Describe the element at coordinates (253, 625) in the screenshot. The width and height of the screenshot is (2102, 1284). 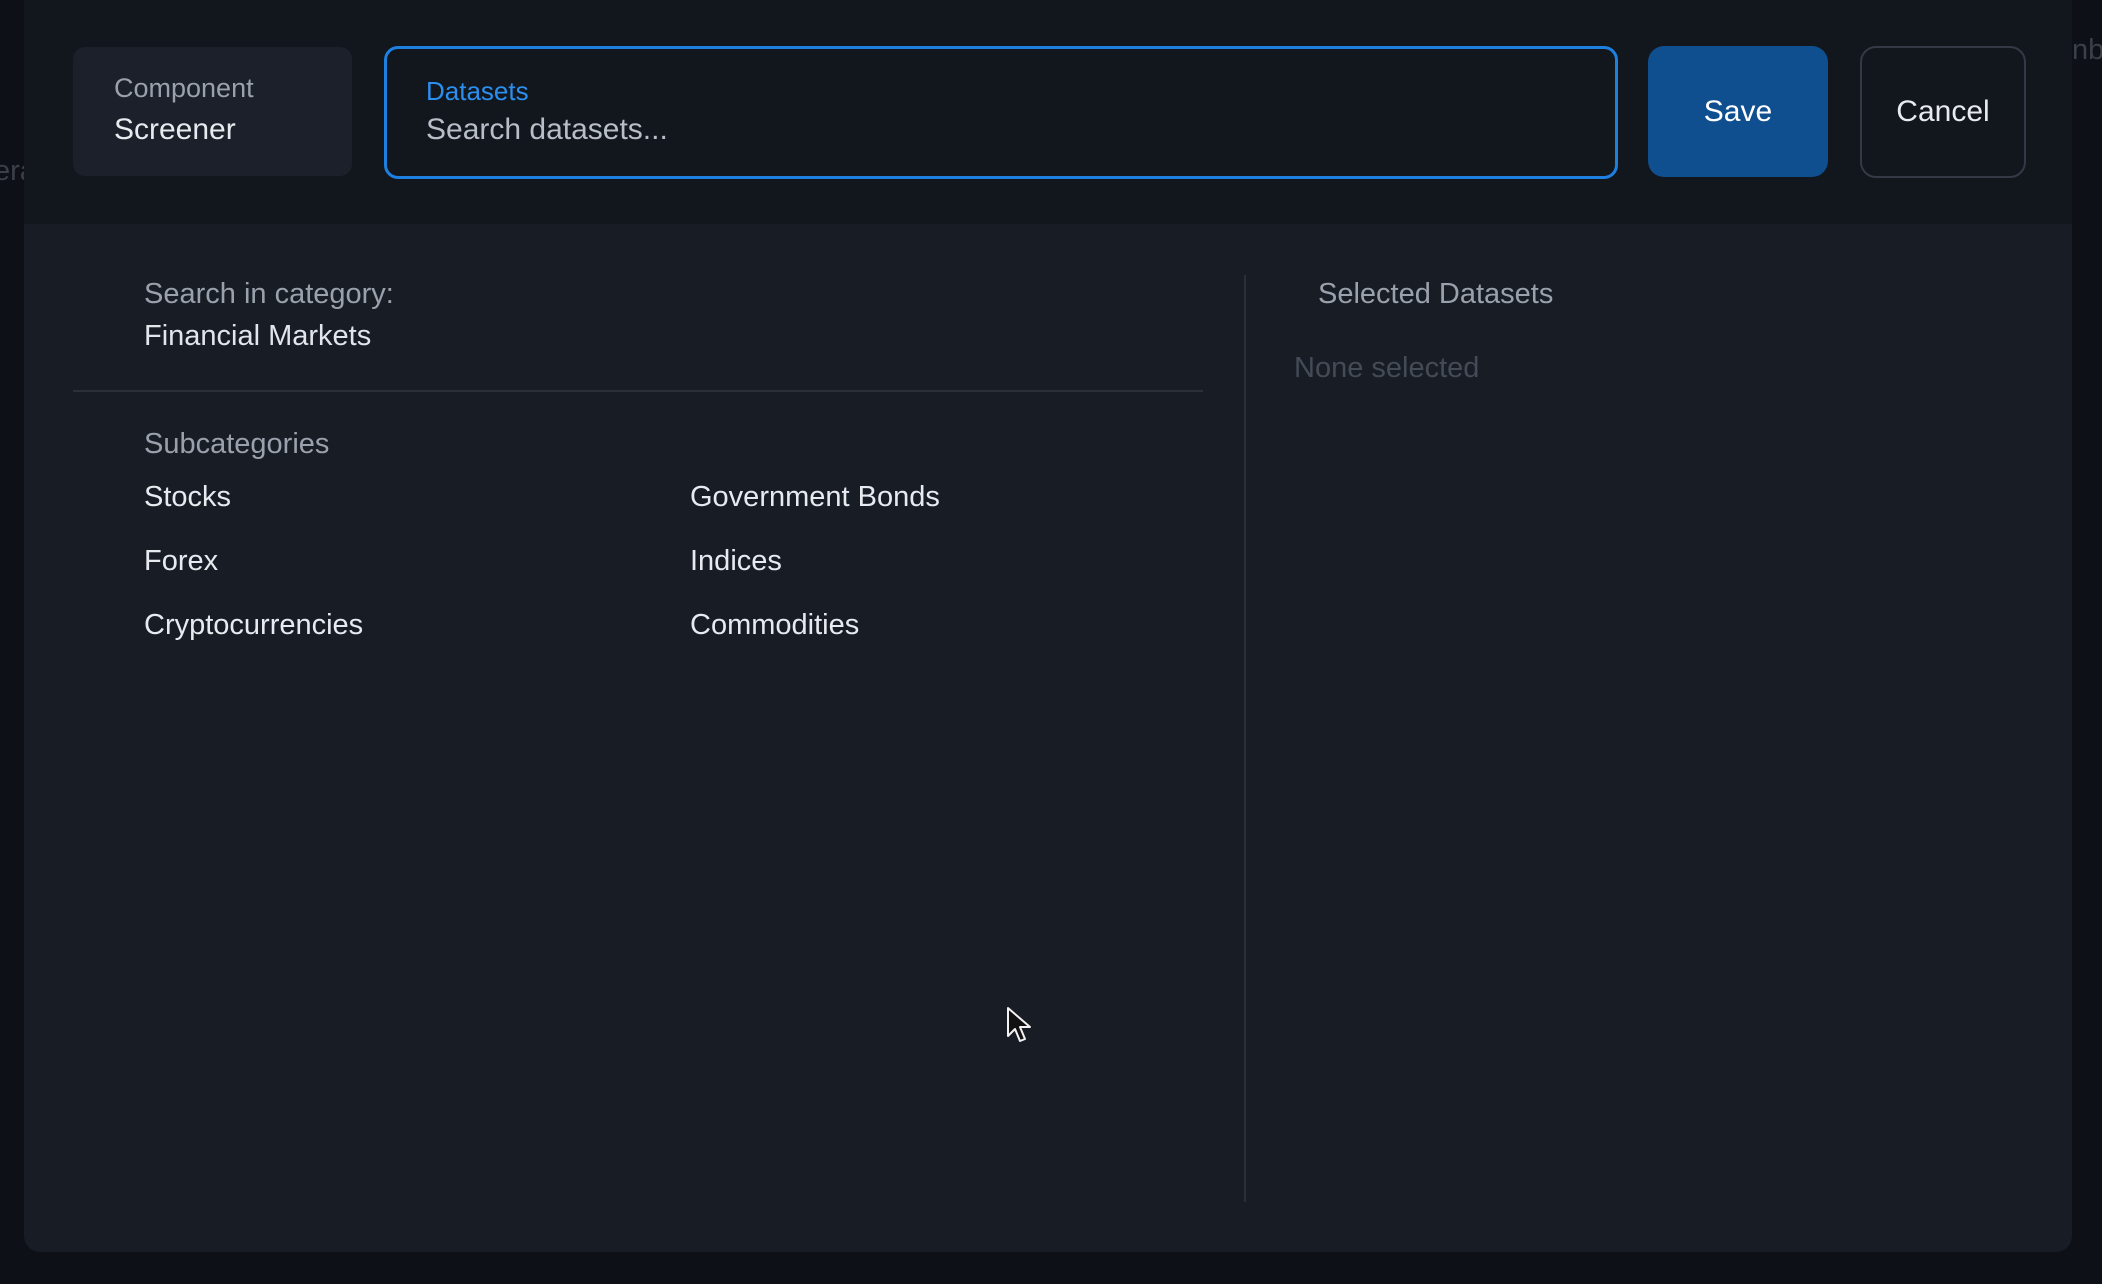
I see `subcategory-cryptocurrencies: Cryptocurrencies` at that location.